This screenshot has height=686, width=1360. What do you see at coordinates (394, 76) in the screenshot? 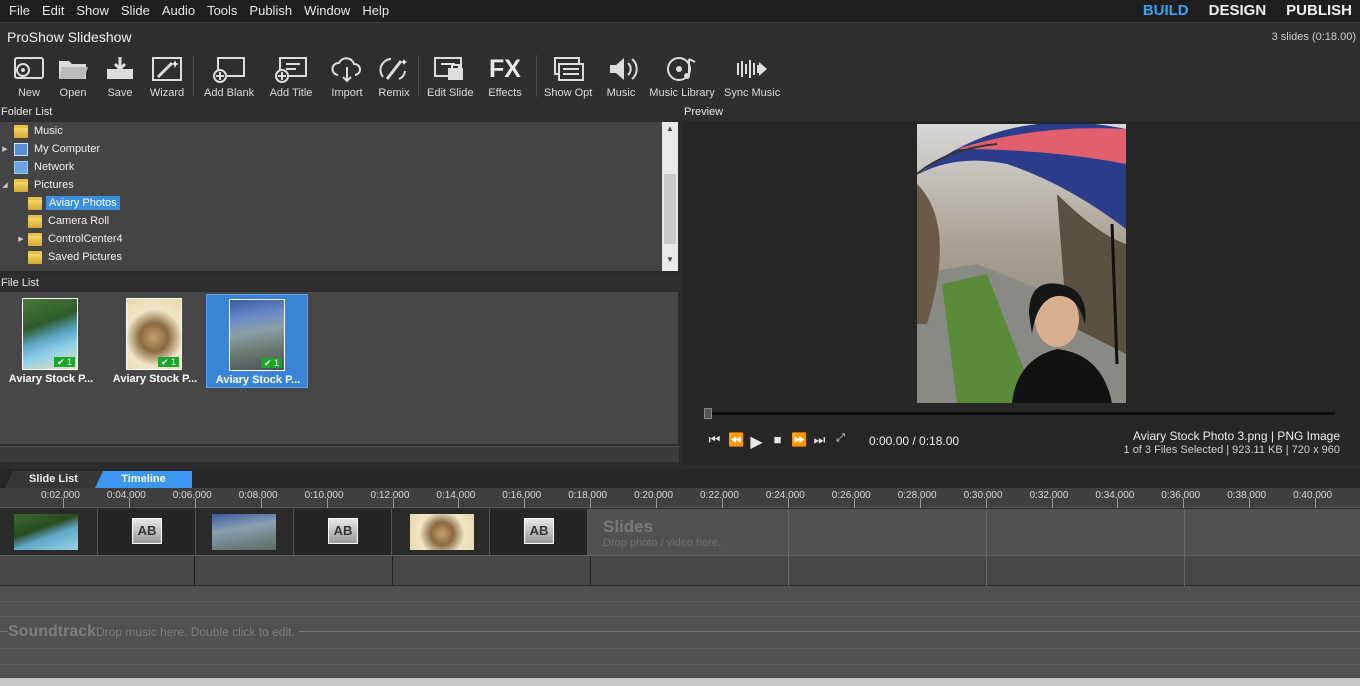
I see `remix-button: Remix` at bounding box center [394, 76].